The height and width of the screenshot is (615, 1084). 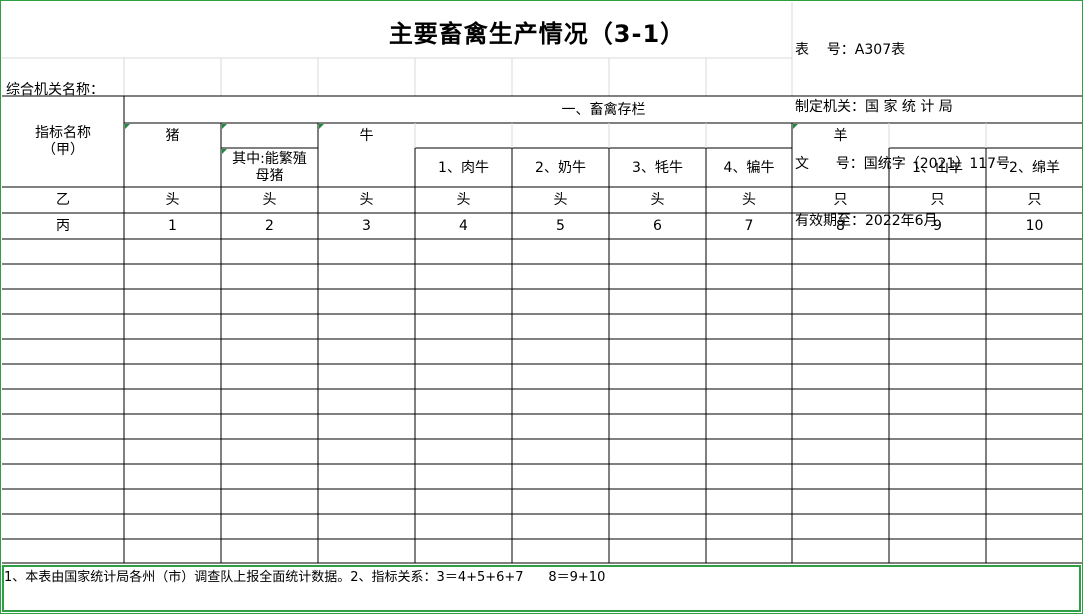 I want to click on column-number-cell: 2, so click(x=269, y=226).